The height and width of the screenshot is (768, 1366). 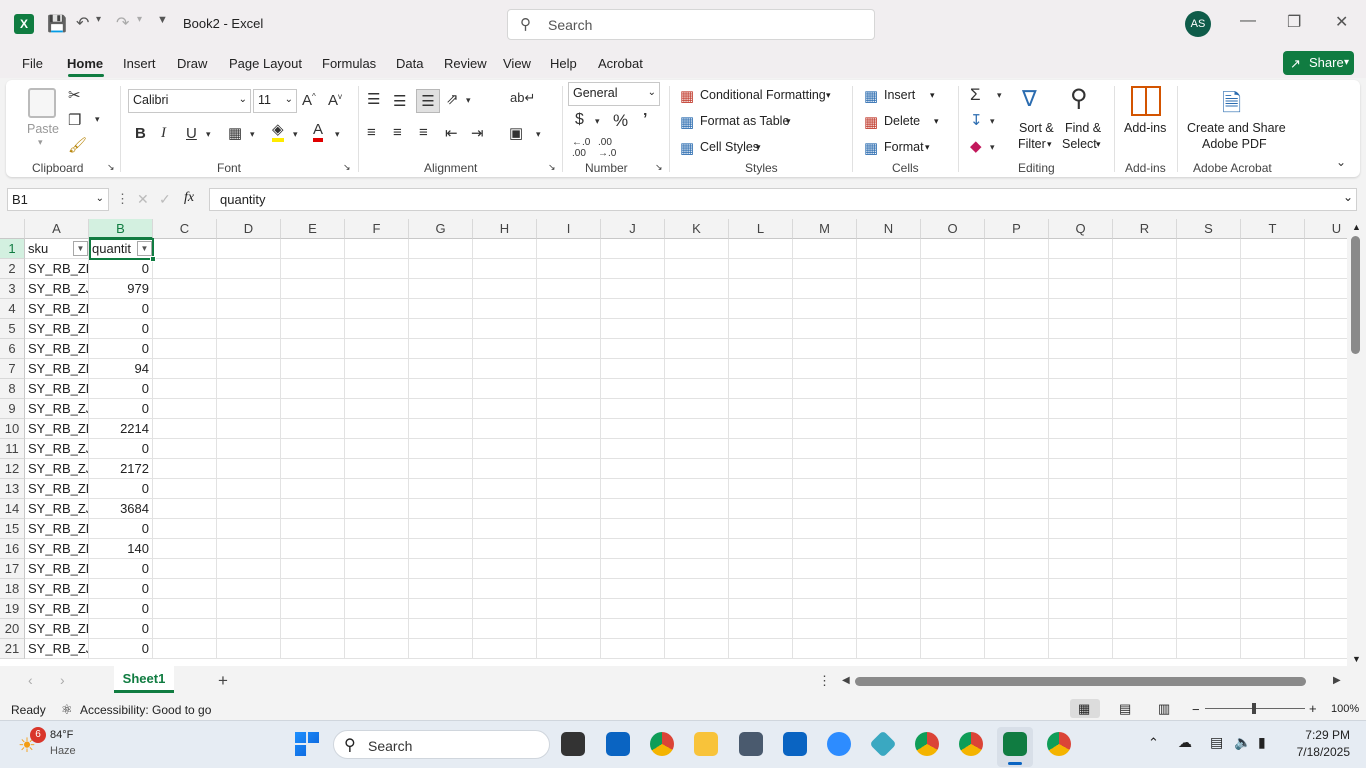 What do you see at coordinates (57, 289) in the screenshot?
I see `cell-a: SY_RB_ZJZ` at bounding box center [57, 289].